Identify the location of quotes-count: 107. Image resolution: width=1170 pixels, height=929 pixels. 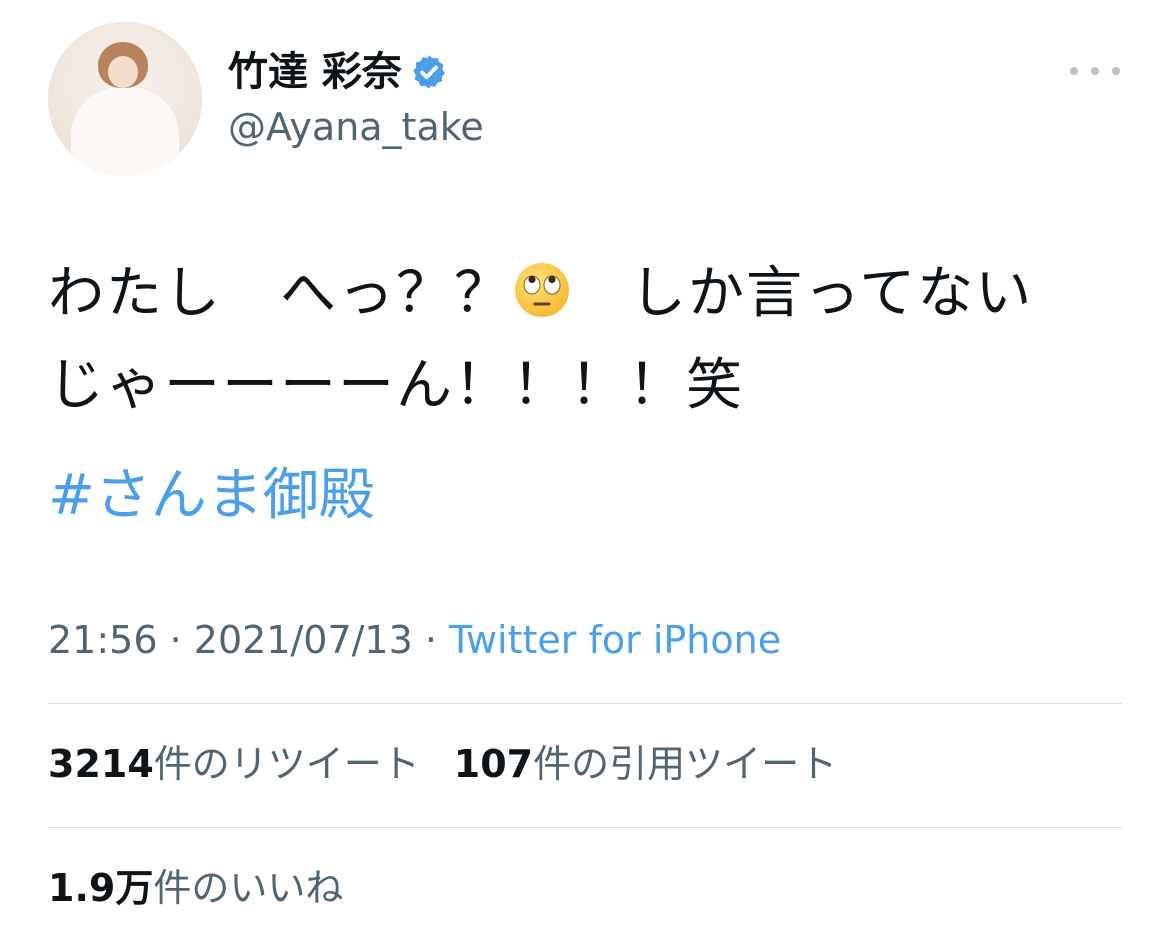
(493, 764).